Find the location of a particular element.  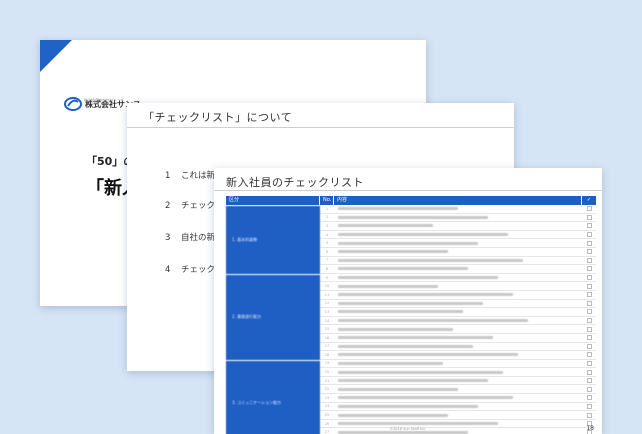

header-category: 区分 is located at coordinates (273, 200).